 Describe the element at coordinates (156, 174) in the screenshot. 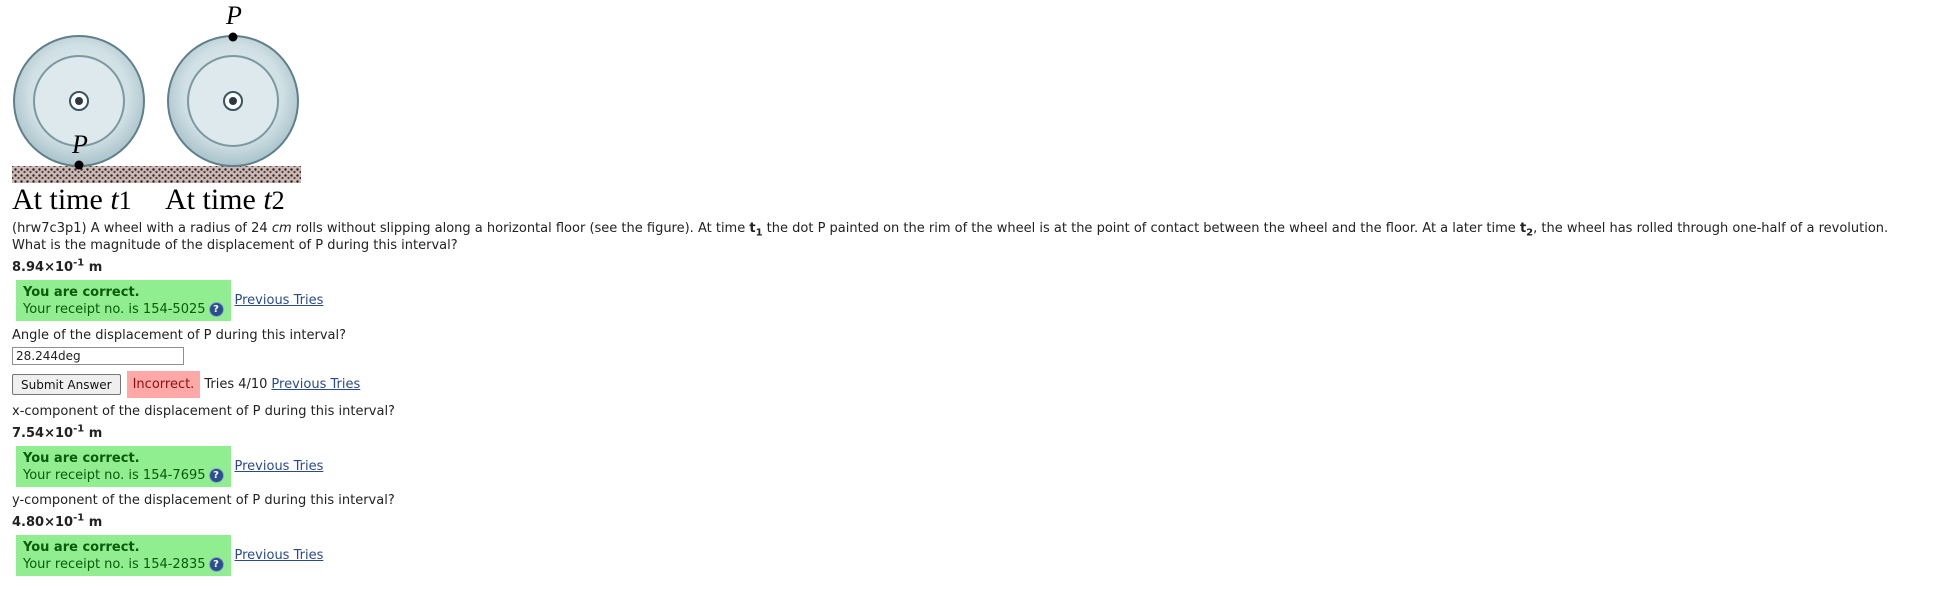

I see `floor` at that location.